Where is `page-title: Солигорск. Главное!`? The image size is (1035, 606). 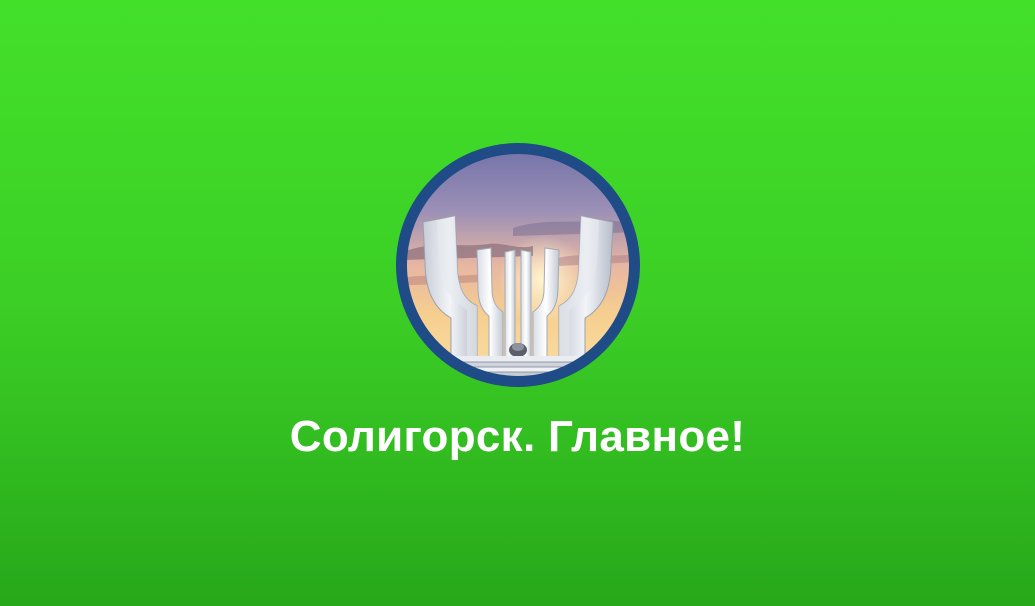
page-title: Солигорск. Главное! is located at coordinates (517, 436).